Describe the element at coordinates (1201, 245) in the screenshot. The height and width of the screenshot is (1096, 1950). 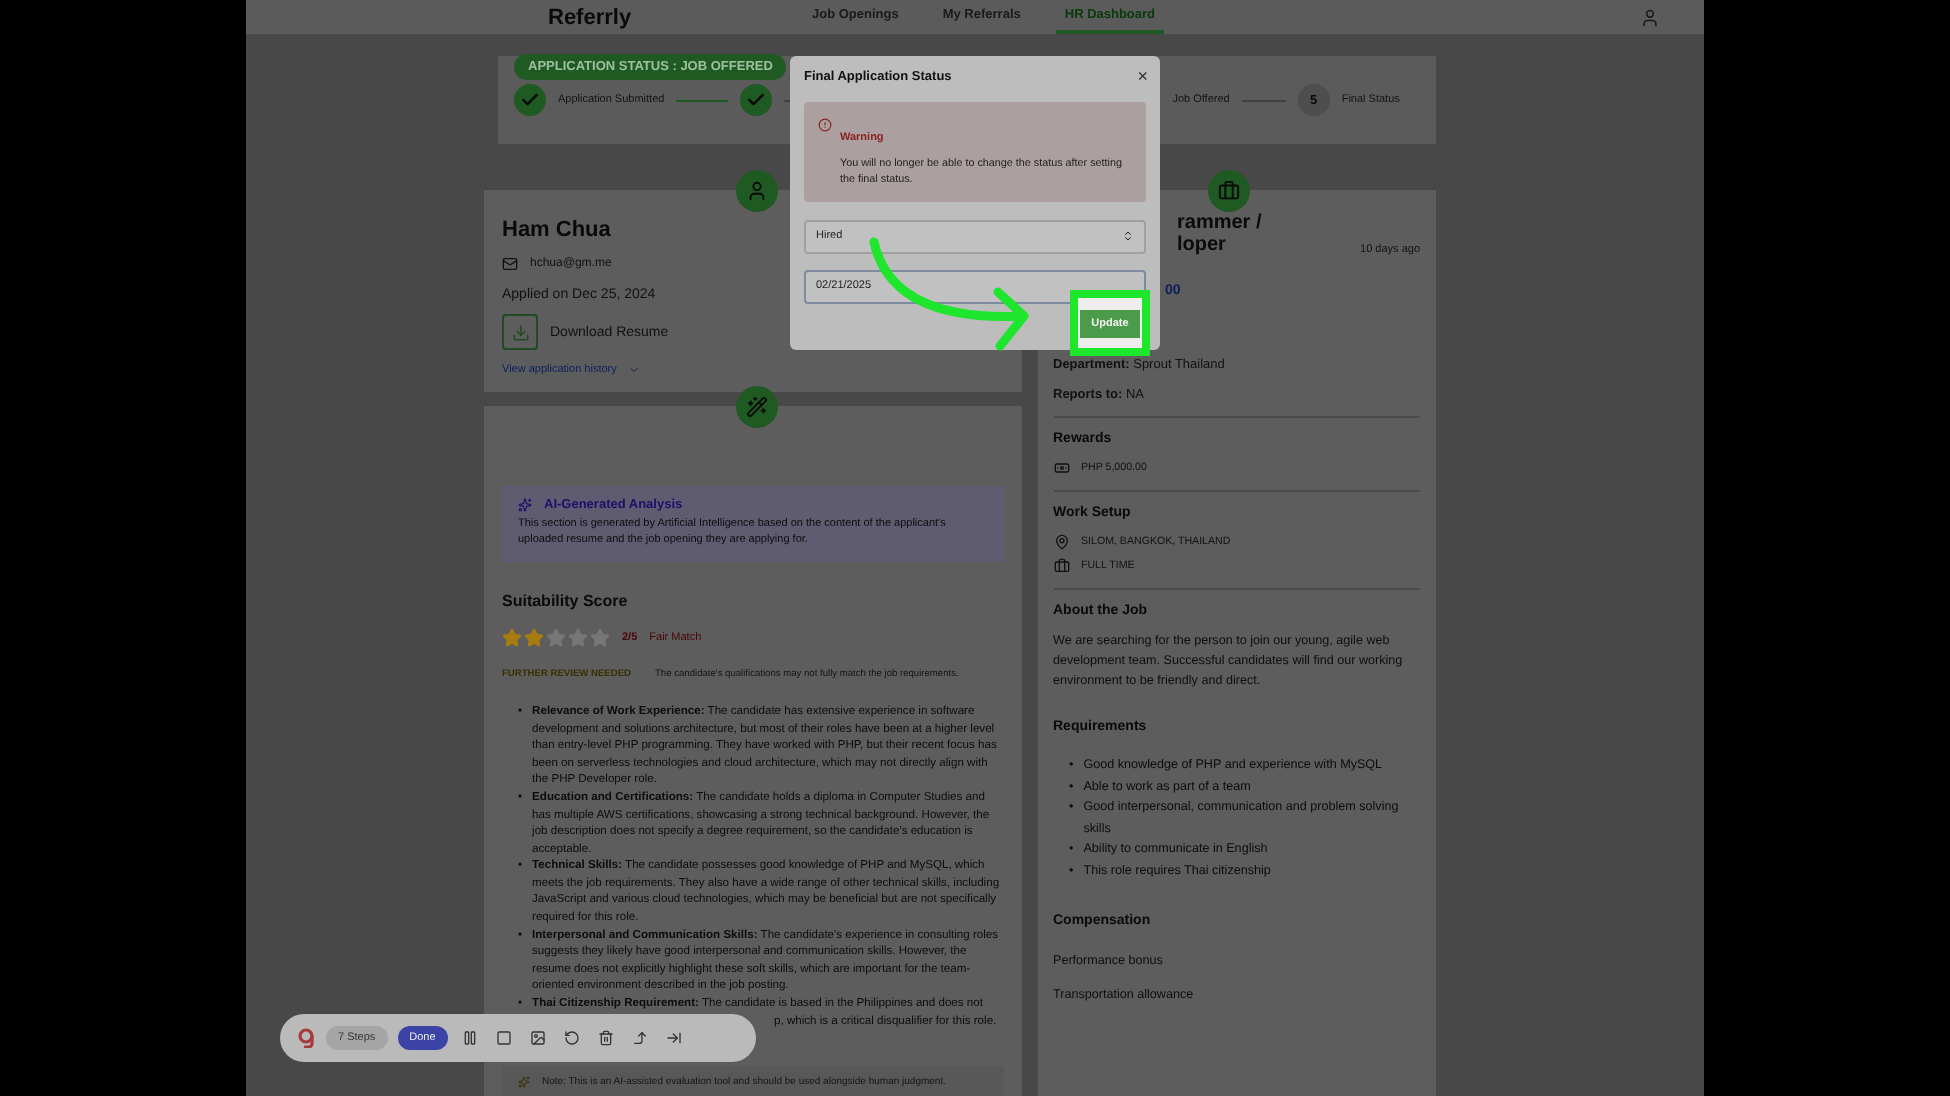
I see `job-title: loper` at that location.